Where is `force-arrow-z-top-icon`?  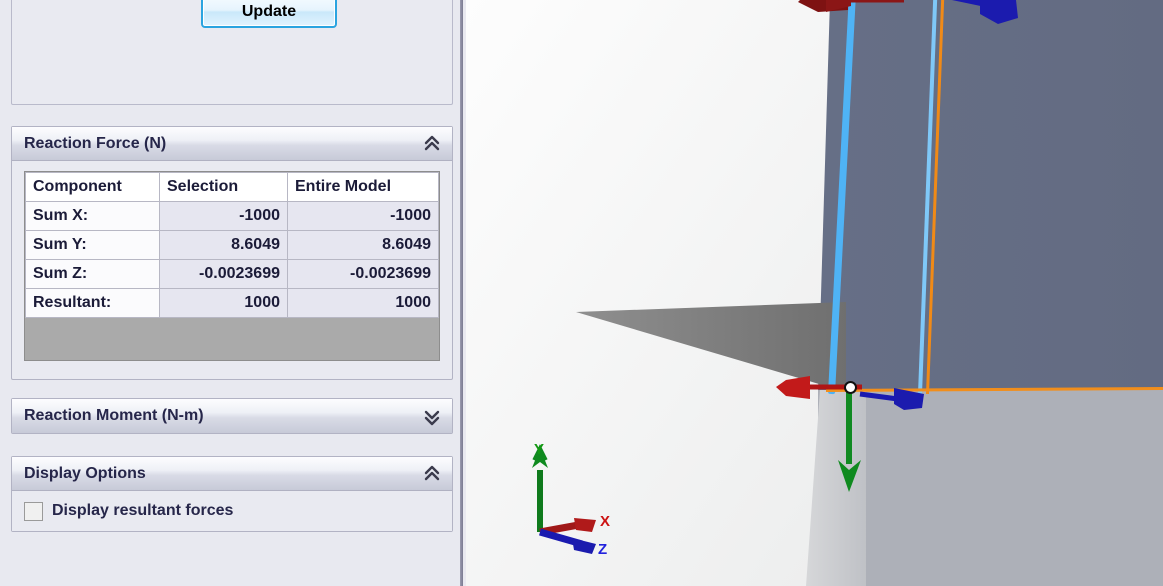
force-arrow-z-top-icon is located at coordinates (984, 12).